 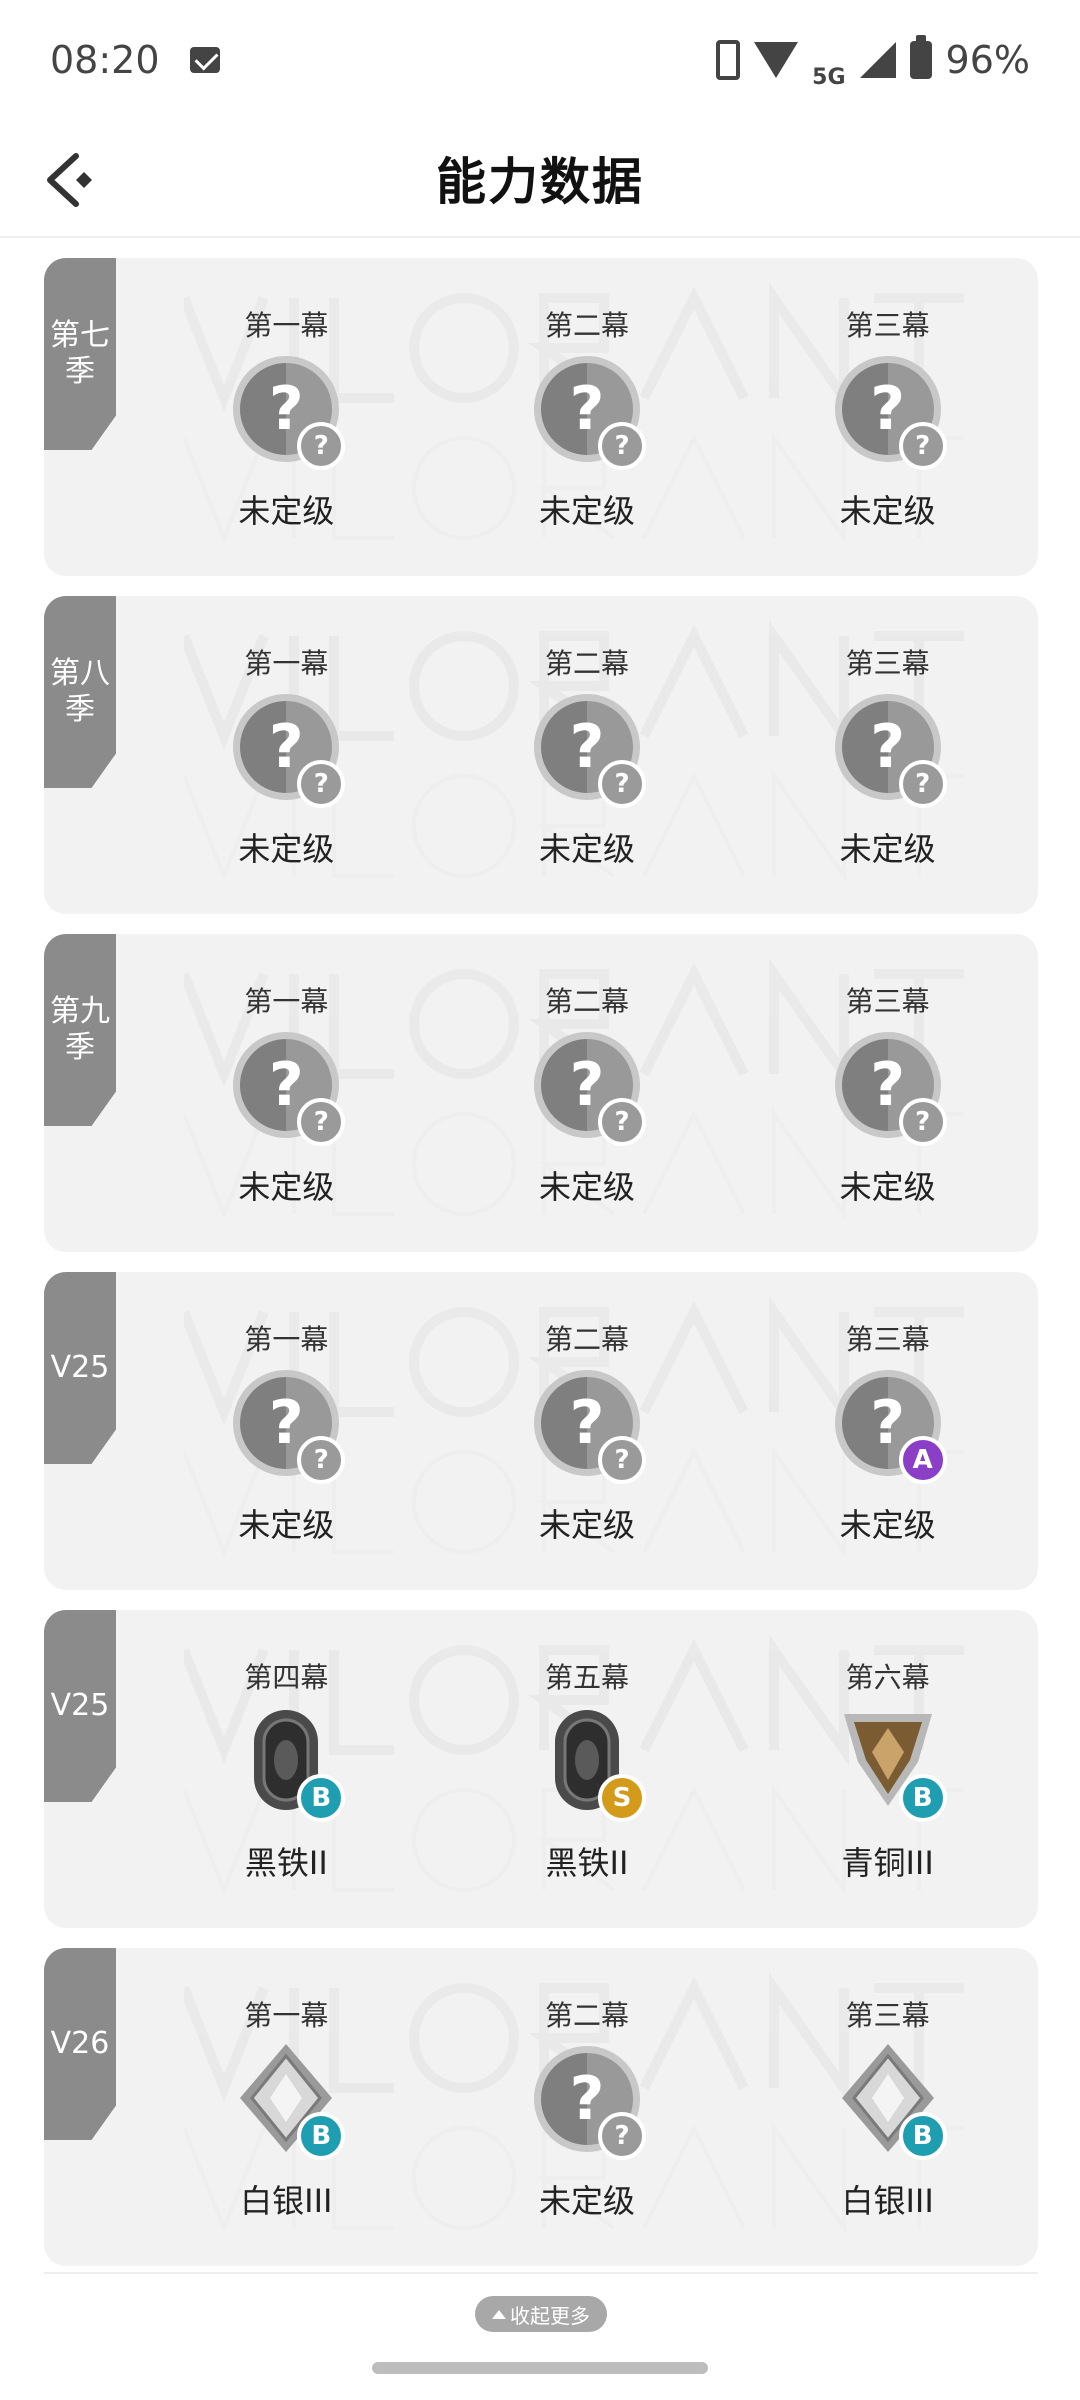 I want to click on collapse-more-button: 收起更多, so click(x=541, y=2314).